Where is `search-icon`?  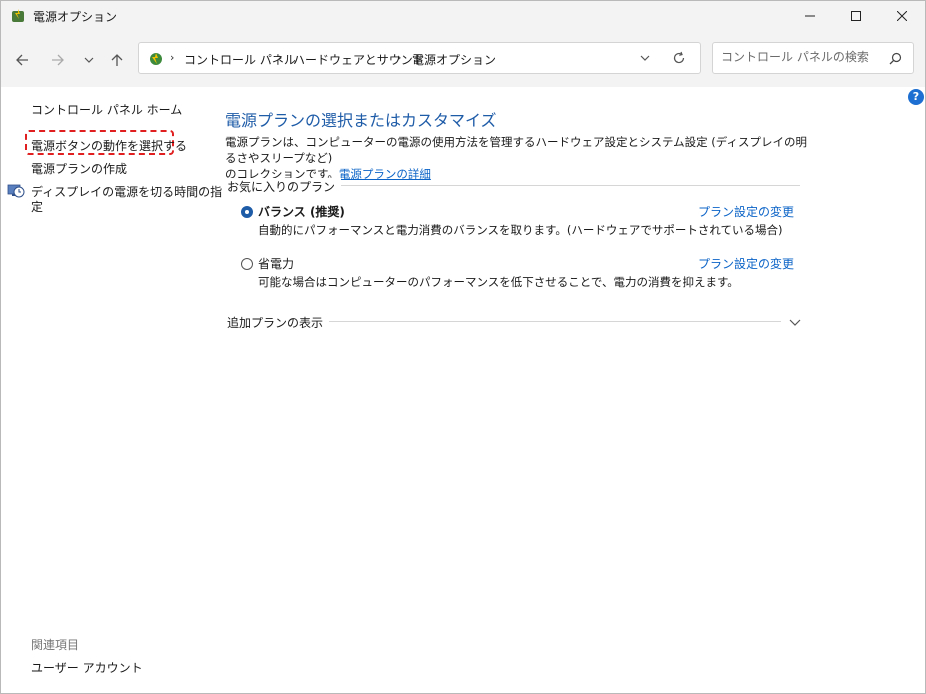 search-icon is located at coordinates (895, 58).